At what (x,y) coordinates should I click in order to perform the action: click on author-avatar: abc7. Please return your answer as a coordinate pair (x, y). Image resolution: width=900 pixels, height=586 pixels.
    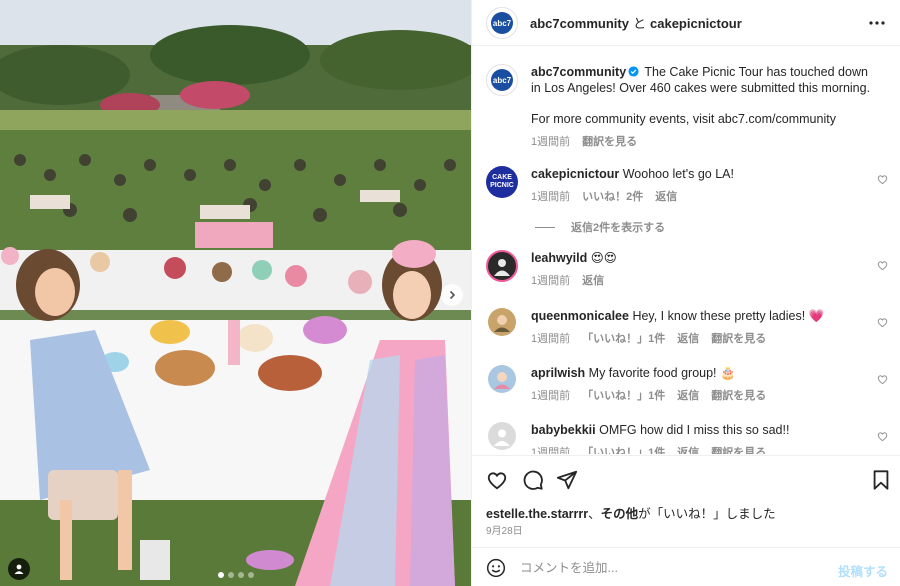
    Looking at the image, I should click on (502, 22).